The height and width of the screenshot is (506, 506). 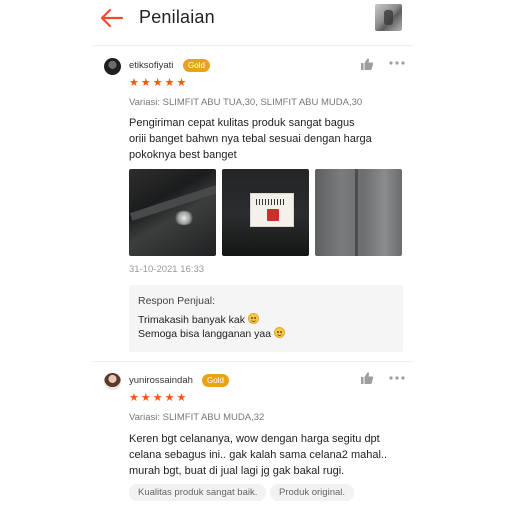 What do you see at coordinates (183, 155) in the screenshot?
I see `review-text-line: pokoknya best banget` at bounding box center [183, 155].